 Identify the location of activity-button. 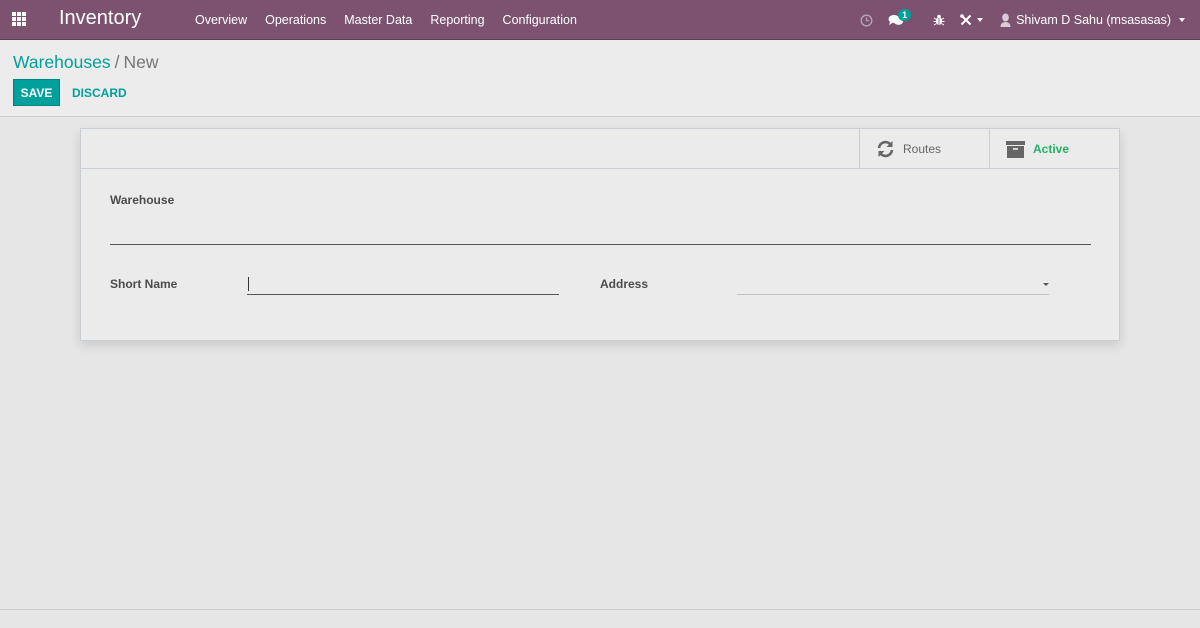
(866, 20).